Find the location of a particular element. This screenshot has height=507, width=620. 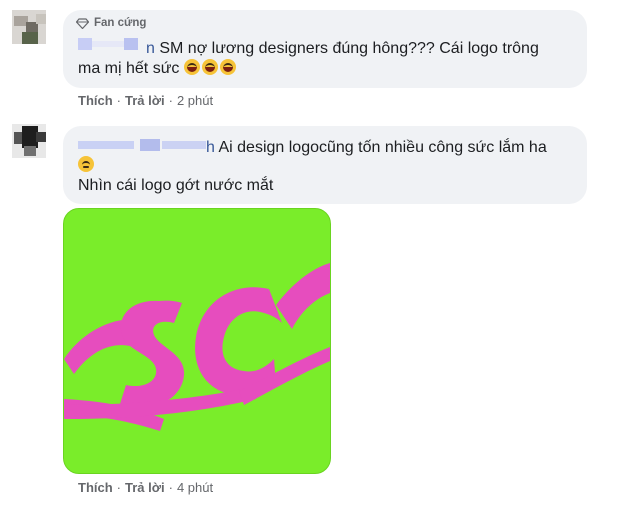

diamond-icon is located at coordinates (82, 23).